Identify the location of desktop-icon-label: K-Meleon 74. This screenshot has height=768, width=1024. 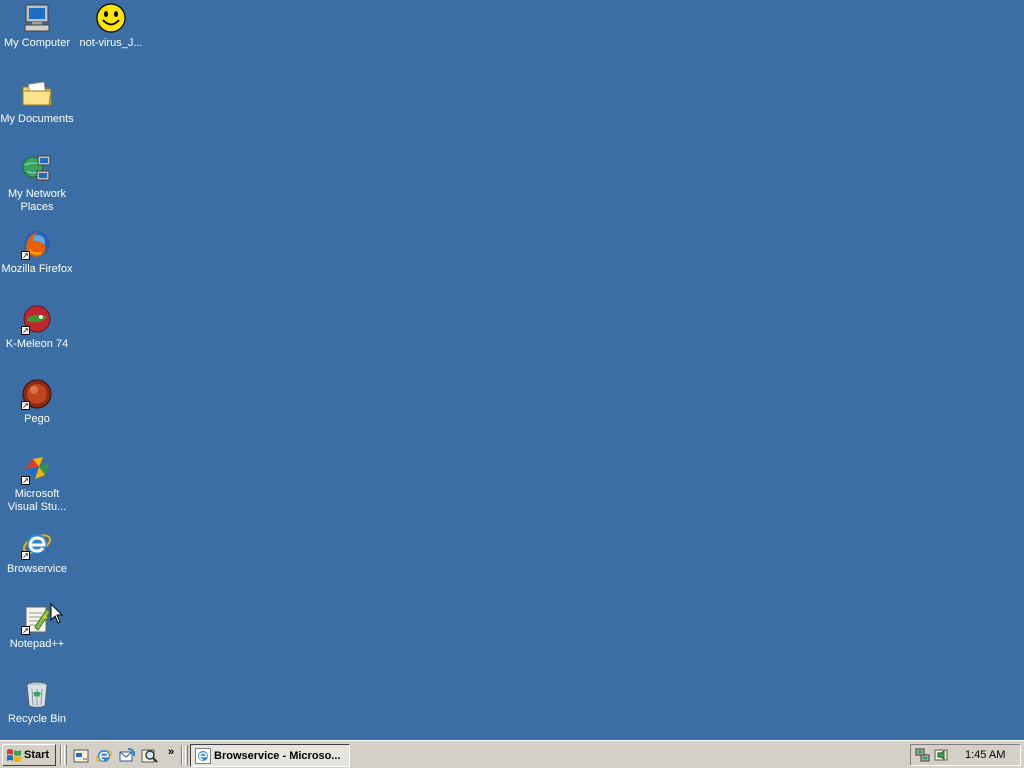
(37, 344).